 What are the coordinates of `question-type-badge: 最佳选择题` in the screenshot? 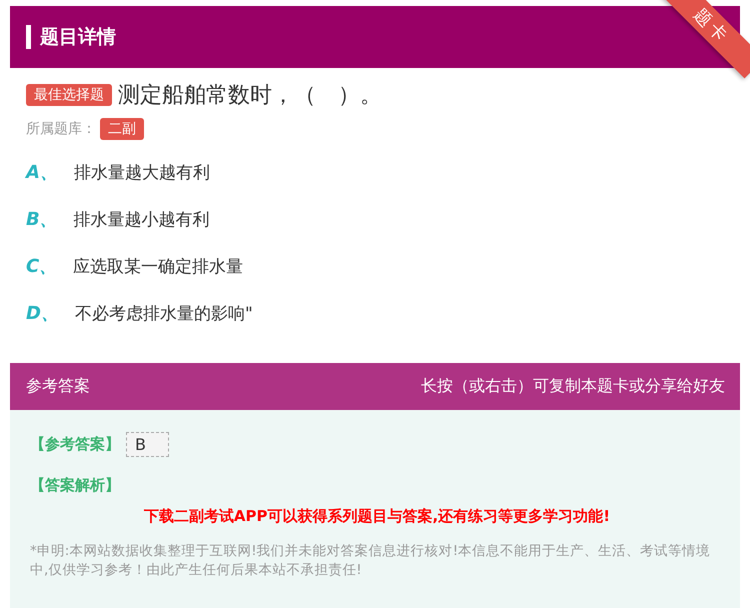 It's located at (69, 95).